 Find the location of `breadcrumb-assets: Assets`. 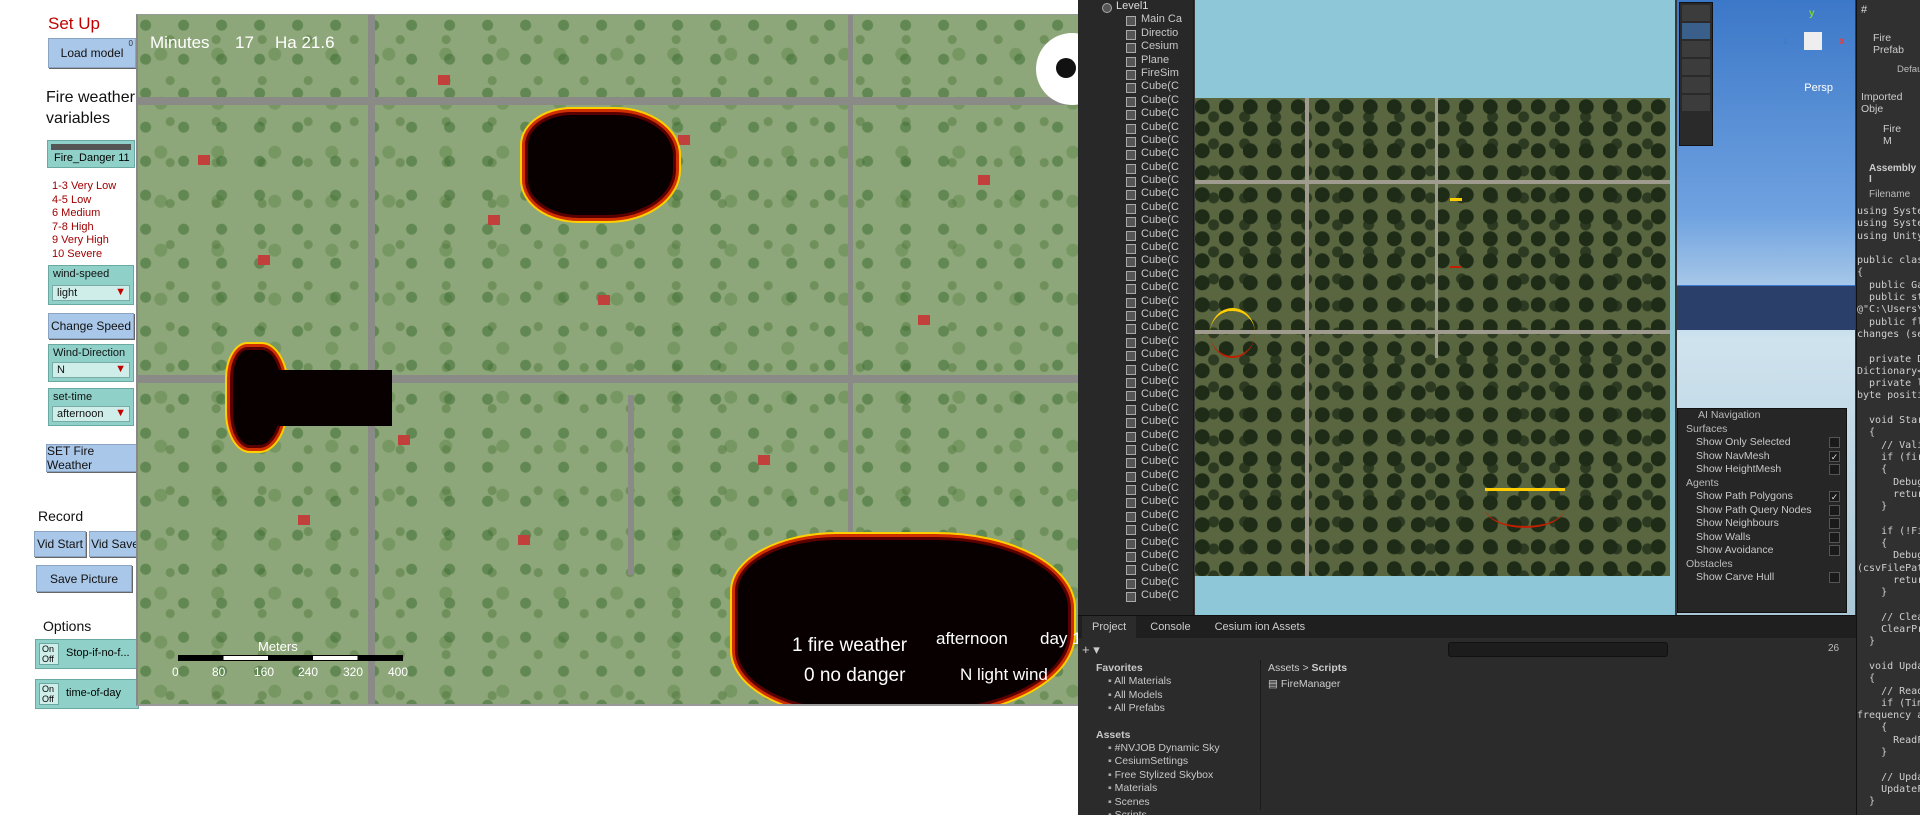

breadcrumb-assets: Assets is located at coordinates (1284, 668).